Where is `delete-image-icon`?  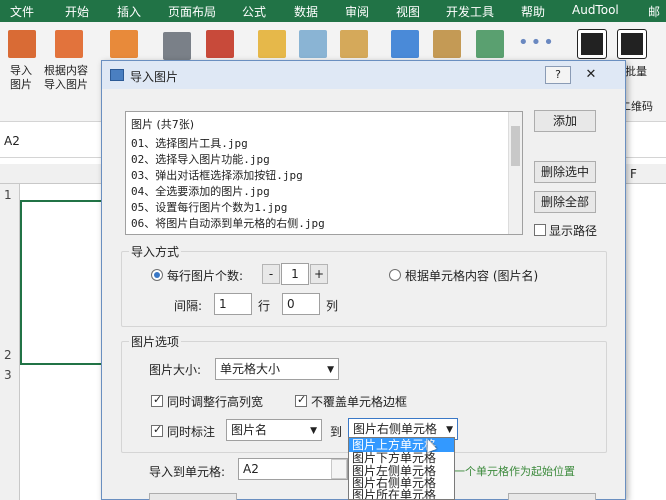
delete-image-icon is located at coordinates (313, 44).